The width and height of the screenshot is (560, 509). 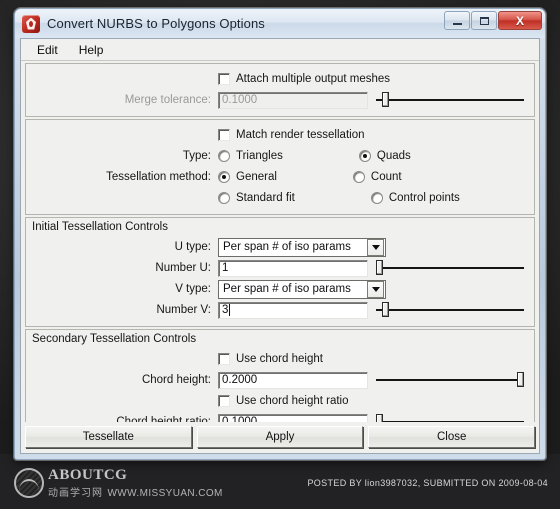 What do you see at coordinates (520, 20) in the screenshot?
I see `close-button: X` at bounding box center [520, 20].